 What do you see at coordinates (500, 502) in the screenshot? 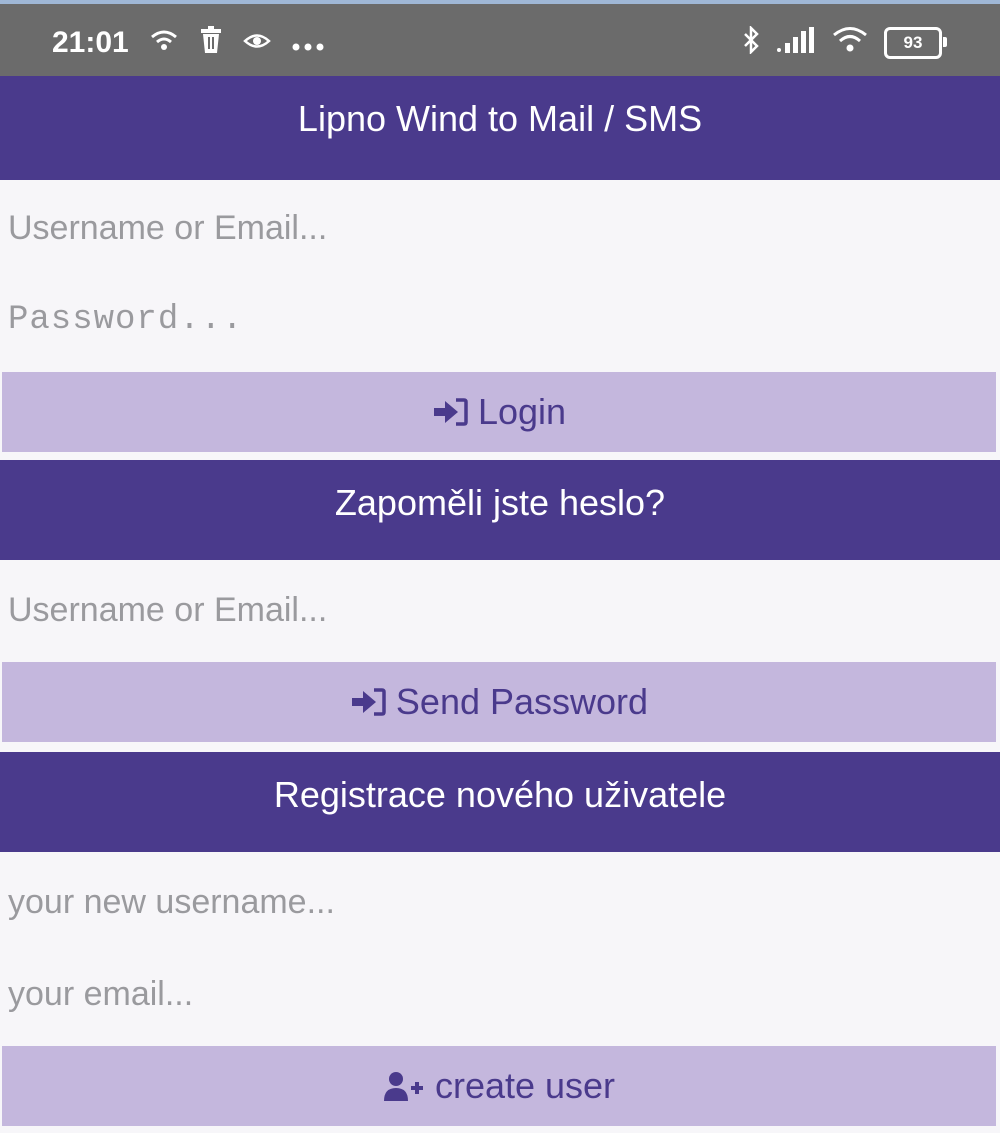
I see `forgot-password-title: Zapoměli jste heslo?` at bounding box center [500, 502].